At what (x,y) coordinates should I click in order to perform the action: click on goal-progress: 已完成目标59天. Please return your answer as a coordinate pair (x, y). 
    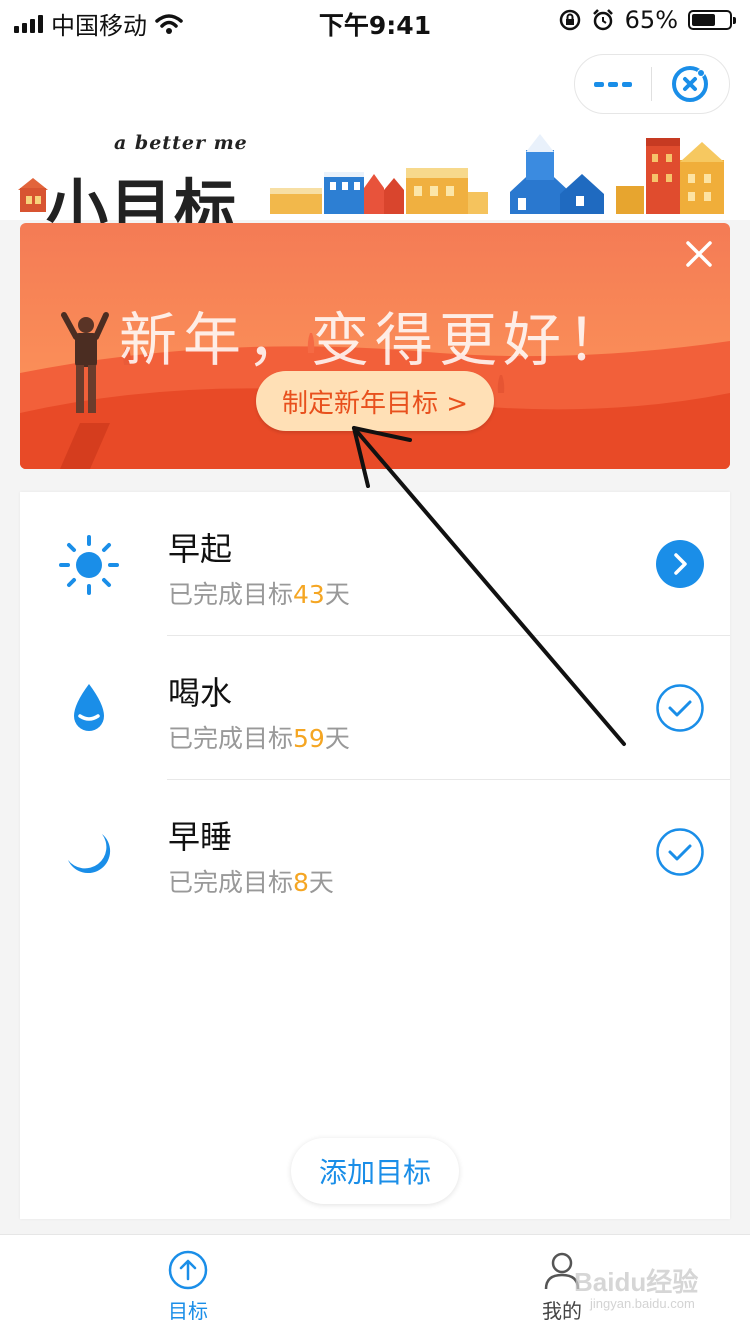
    Looking at the image, I should click on (259, 738).